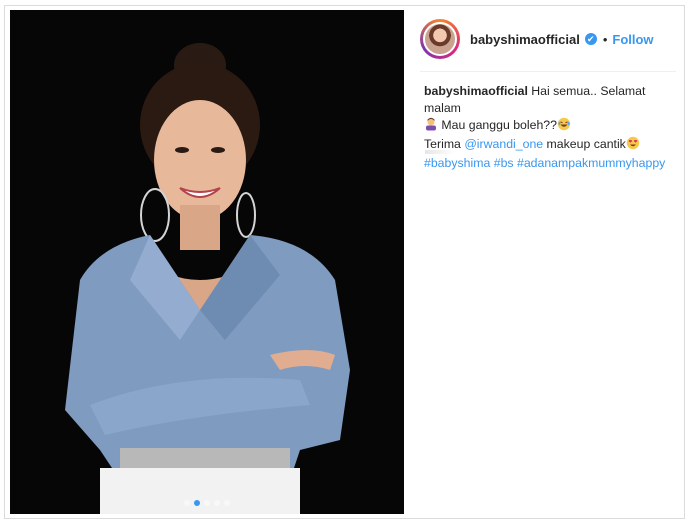 Image resolution: width=700 pixels, height=525 pixels. I want to click on post-header: babyshimaofficial ✔ • Follow, so click(549, 39).